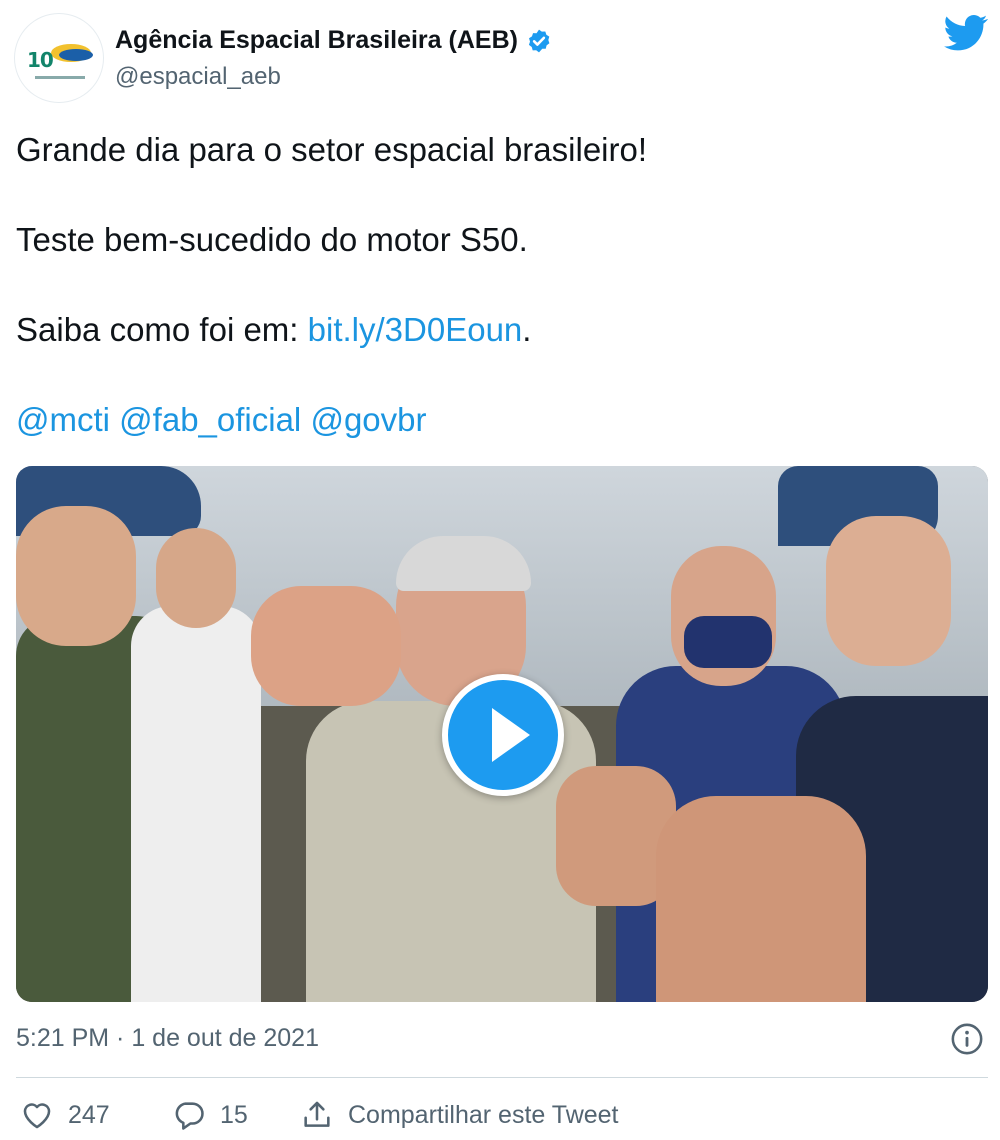 This screenshot has height=1140, width=1000. Describe the element at coordinates (463, 563) in the screenshot. I see `center-hair` at that location.